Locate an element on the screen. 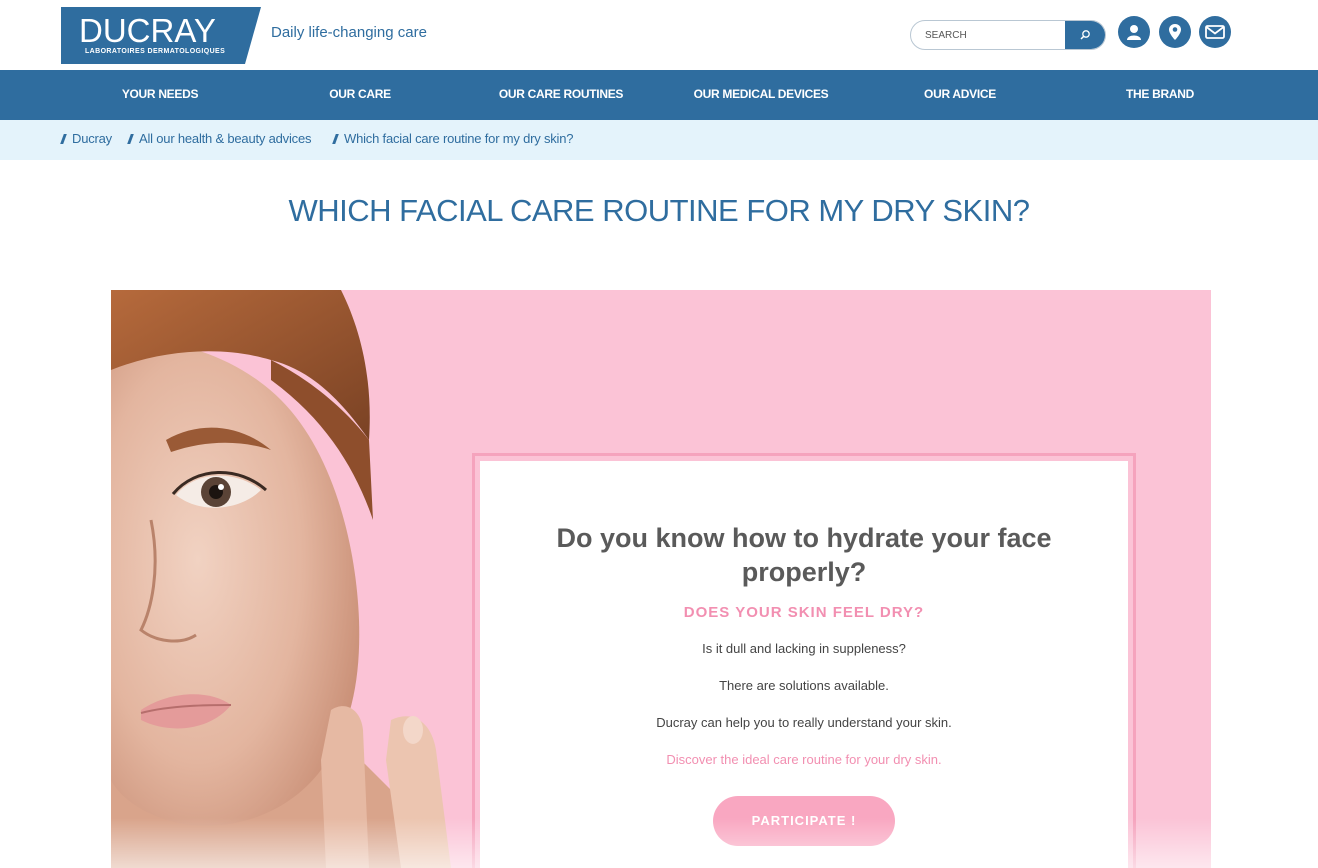 Image resolution: width=1318 pixels, height=868 pixels. user-icon is located at coordinates (1134, 32).